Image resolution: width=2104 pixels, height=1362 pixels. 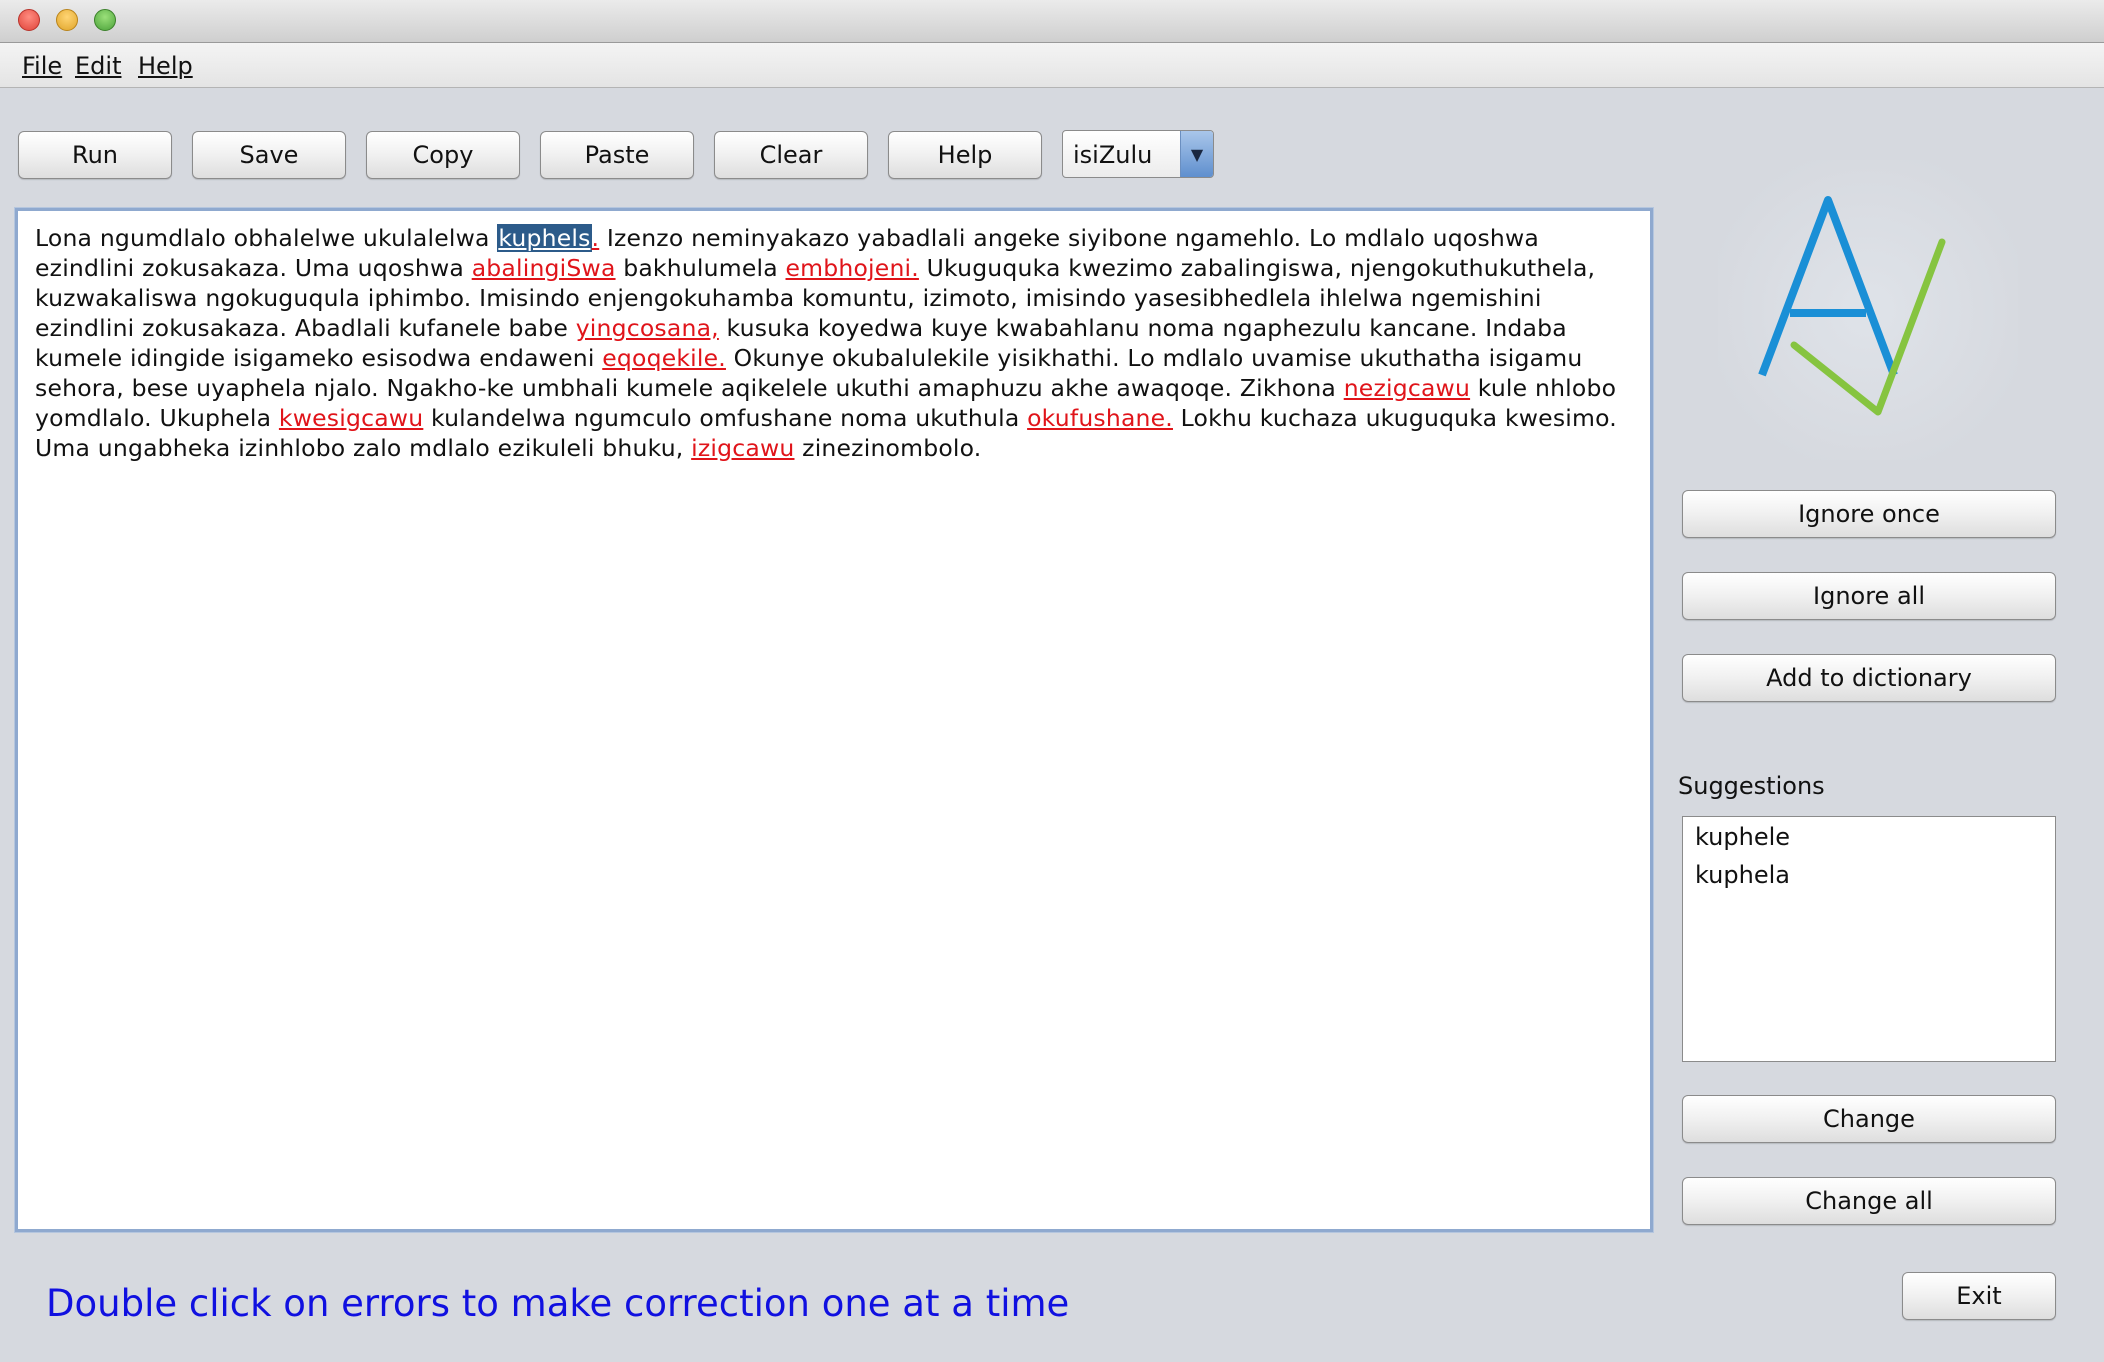 What do you see at coordinates (1869, 596) in the screenshot?
I see `ignore-all-button: Ignore all` at bounding box center [1869, 596].